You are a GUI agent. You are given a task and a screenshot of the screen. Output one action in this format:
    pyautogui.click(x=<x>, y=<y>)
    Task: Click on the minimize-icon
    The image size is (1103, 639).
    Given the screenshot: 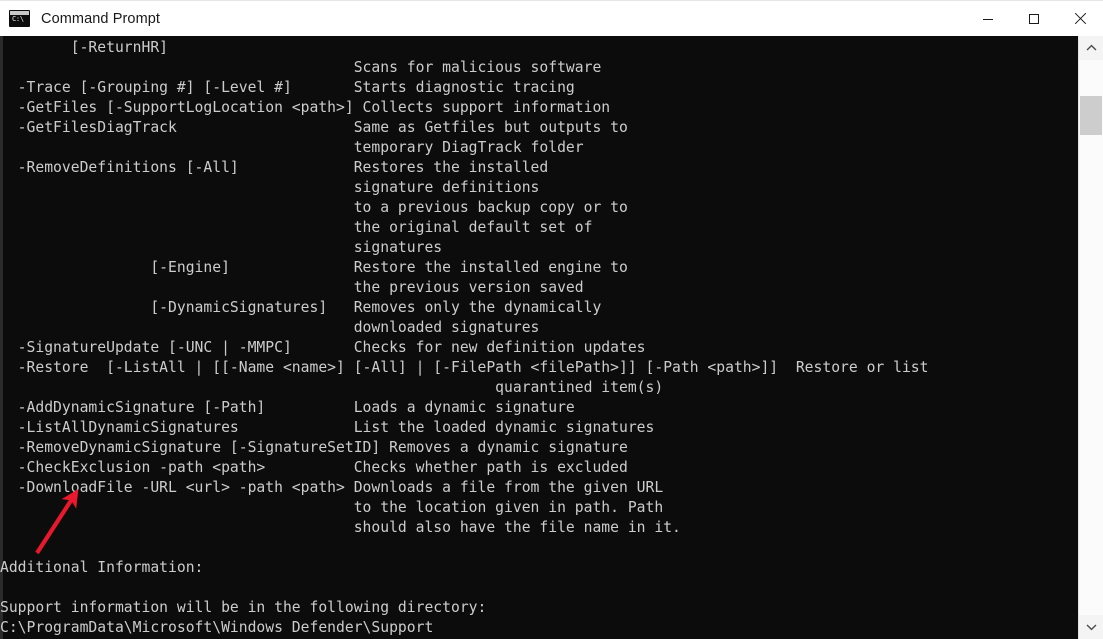 What is the action you would take?
    pyautogui.click(x=988, y=19)
    